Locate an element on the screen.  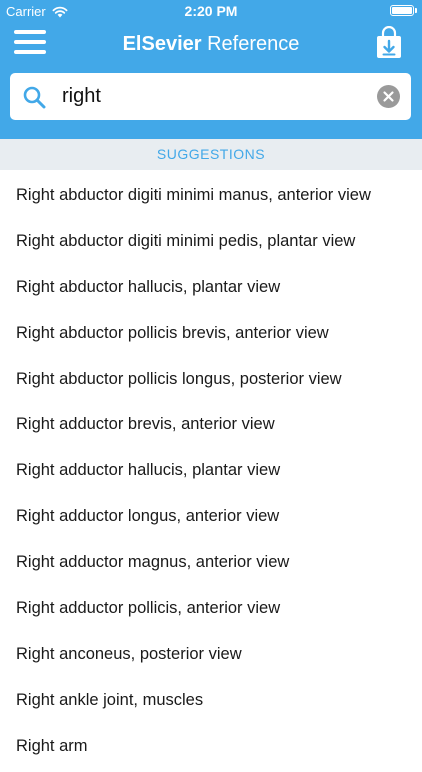
download-button is located at coordinates (389, 42).